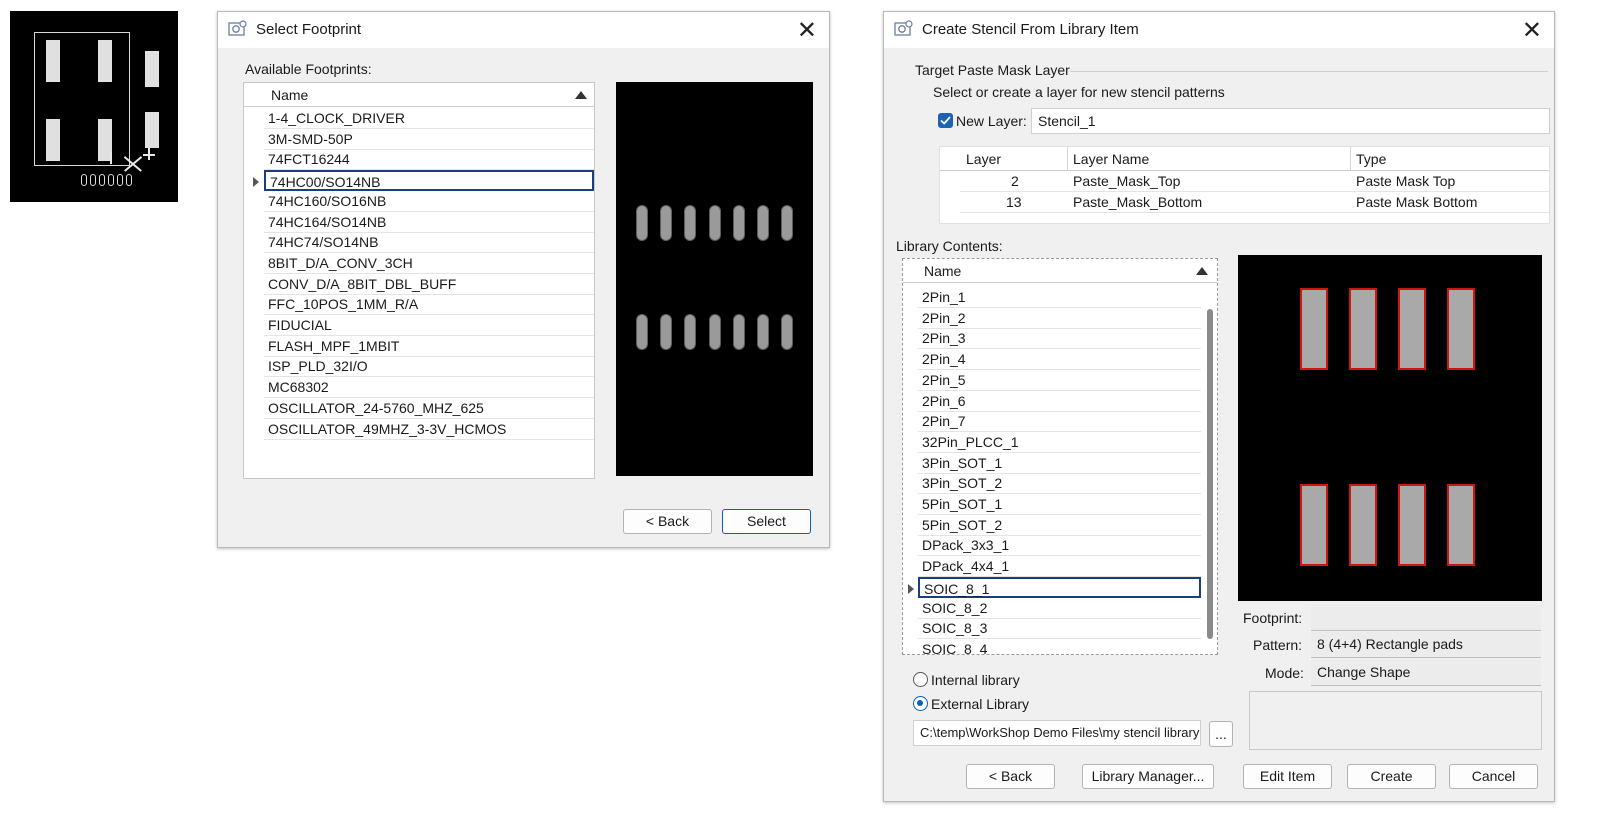 This screenshot has height=833, width=1600. I want to click on library-row: 2Pin_6, so click(1059, 401).